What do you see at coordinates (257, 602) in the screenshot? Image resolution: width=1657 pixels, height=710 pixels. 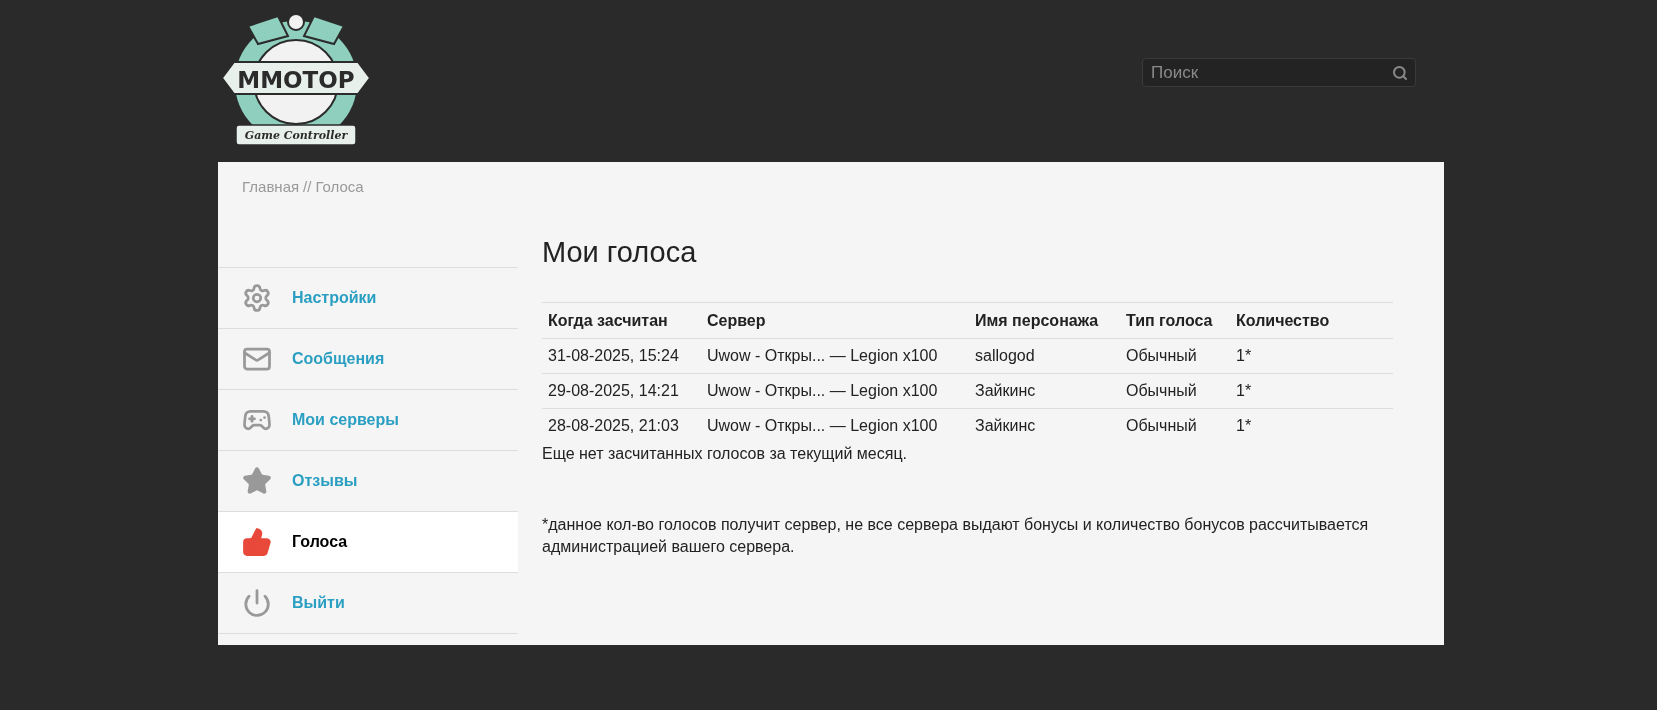 I see `power-icon` at bounding box center [257, 602].